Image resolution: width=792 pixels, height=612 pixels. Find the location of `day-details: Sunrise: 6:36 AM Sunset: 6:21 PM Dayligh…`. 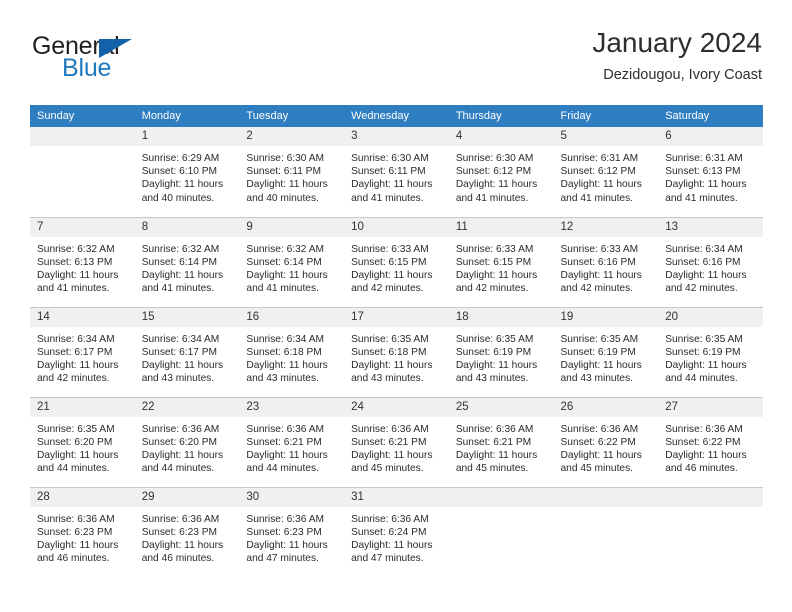

day-details: Sunrise: 6:36 AM Sunset: 6:21 PM Dayligh… is located at coordinates (501, 446).